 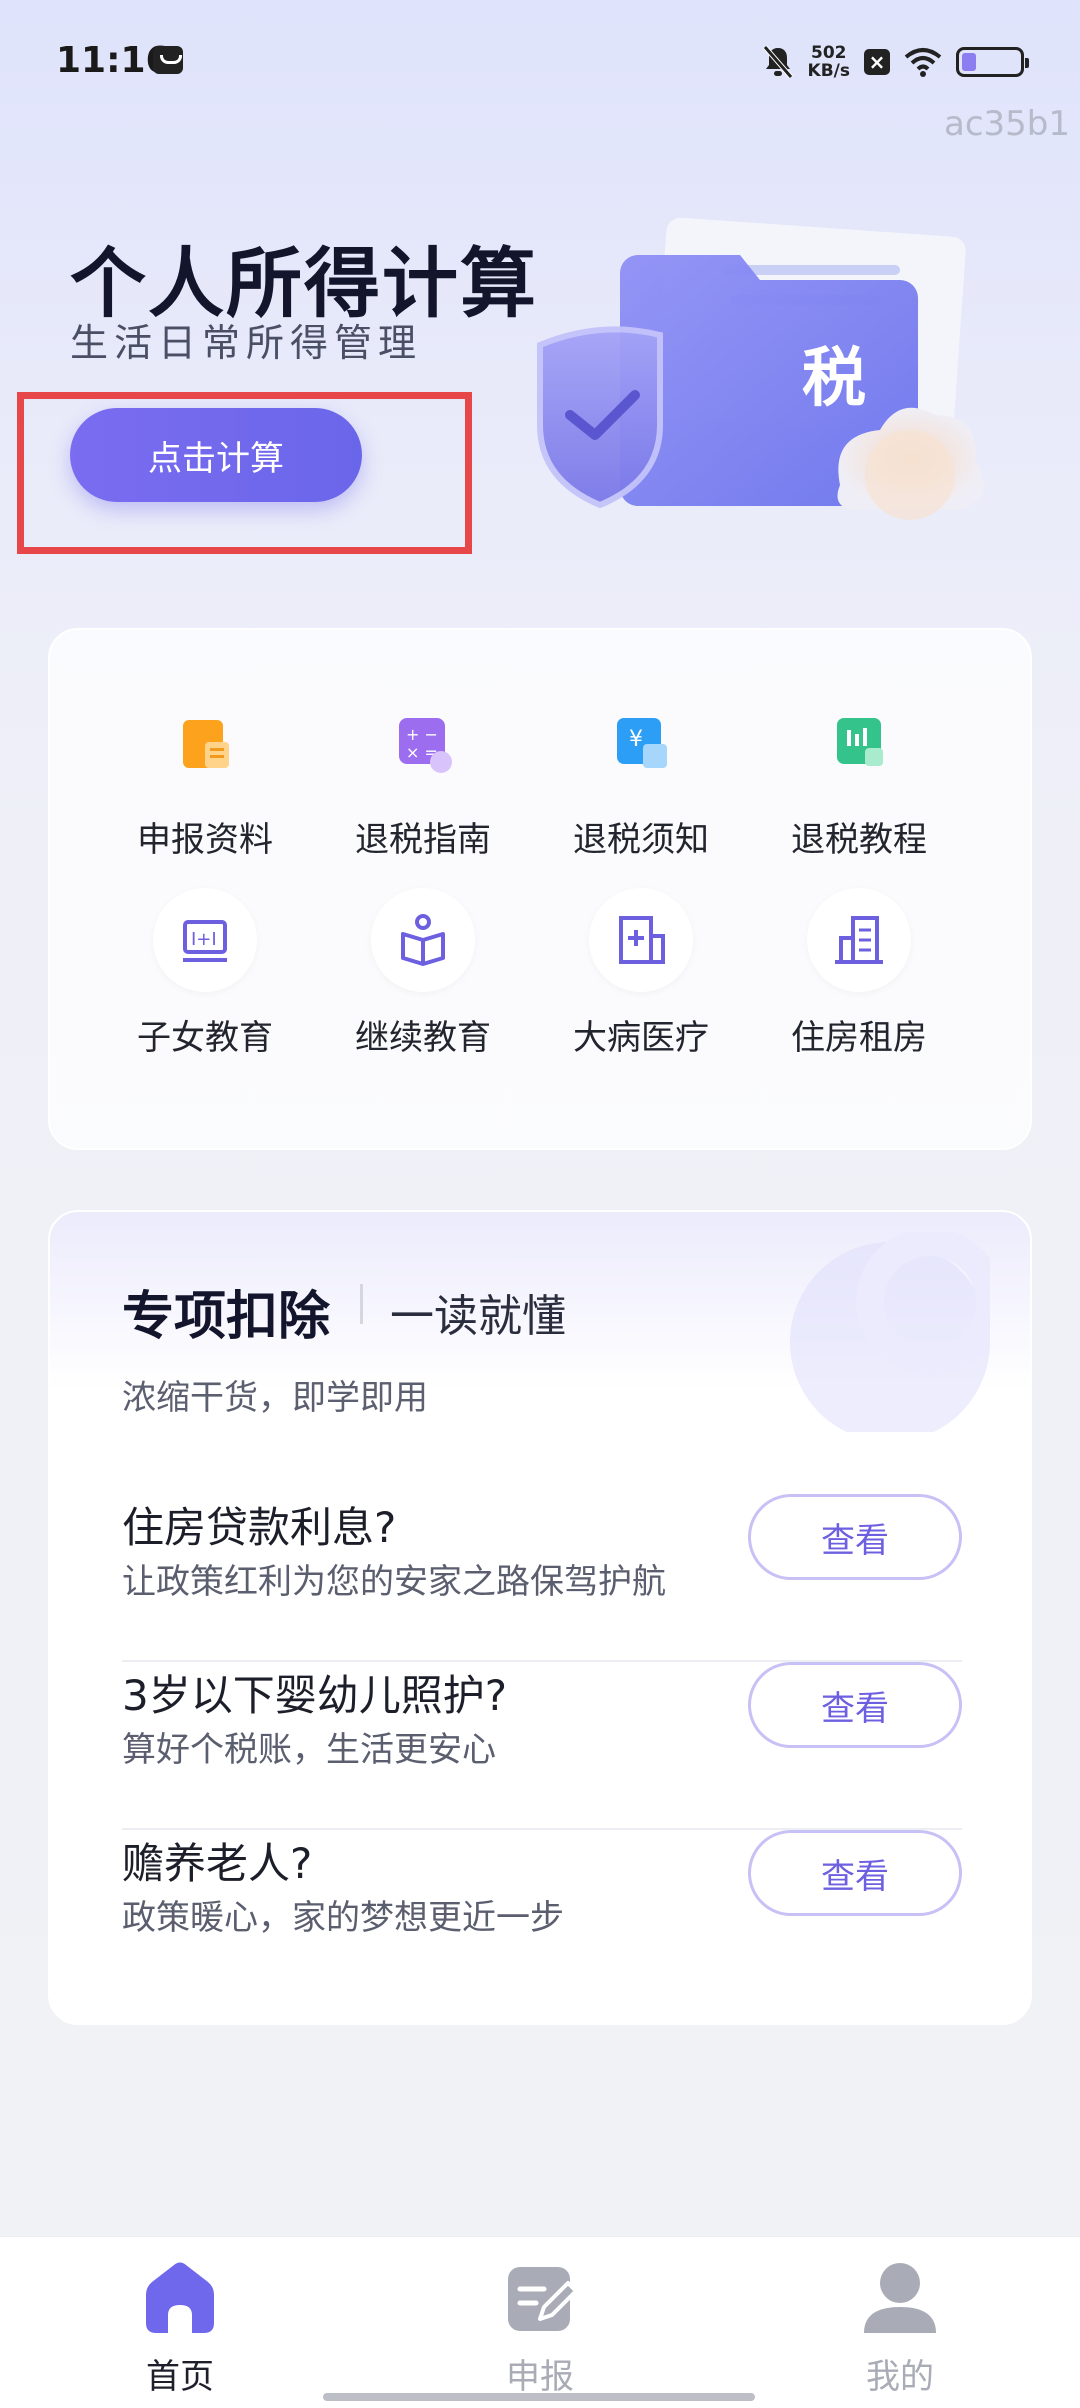 I want to click on topic-description: 政策暖心，家的梦想更近一步, so click(x=343, y=1918).